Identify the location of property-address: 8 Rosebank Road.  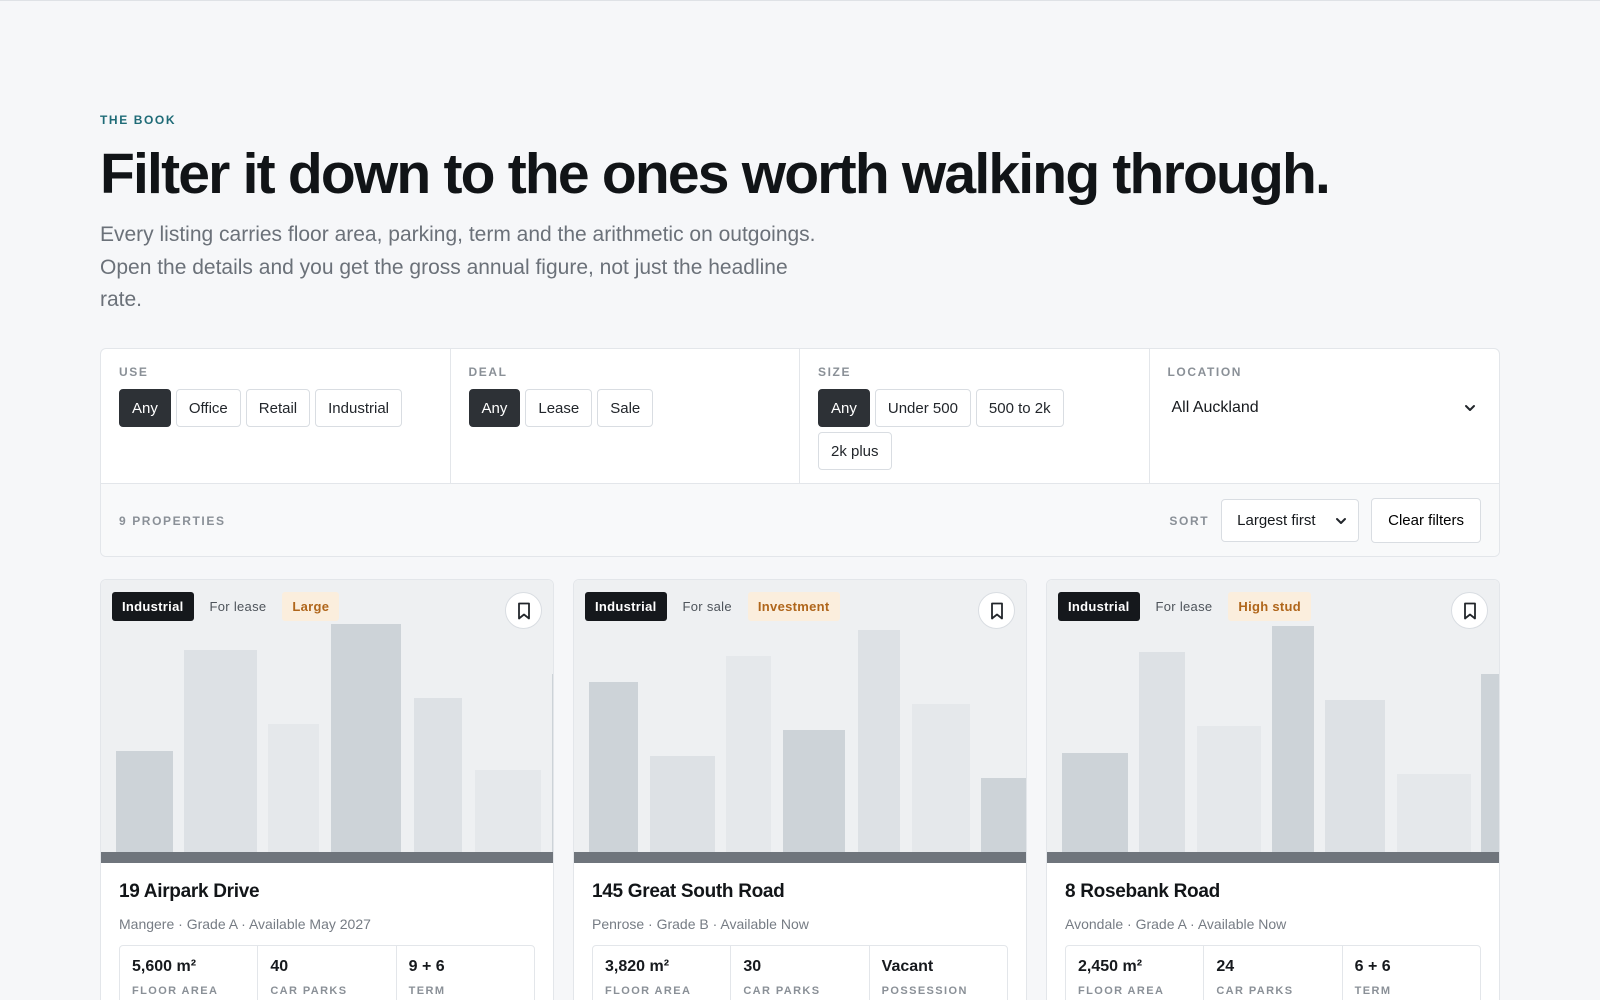
(1273, 892).